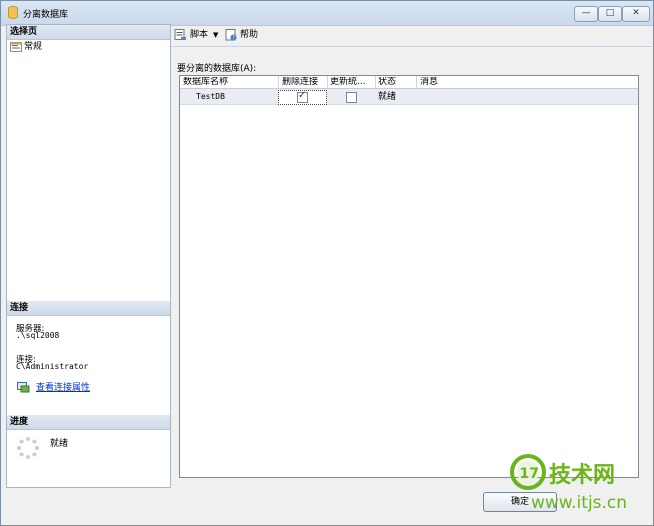 The image size is (654, 526). Describe the element at coordinates (579, 503) in the screenshot. I see `watermark-url: www.itjs.cn` at that location.